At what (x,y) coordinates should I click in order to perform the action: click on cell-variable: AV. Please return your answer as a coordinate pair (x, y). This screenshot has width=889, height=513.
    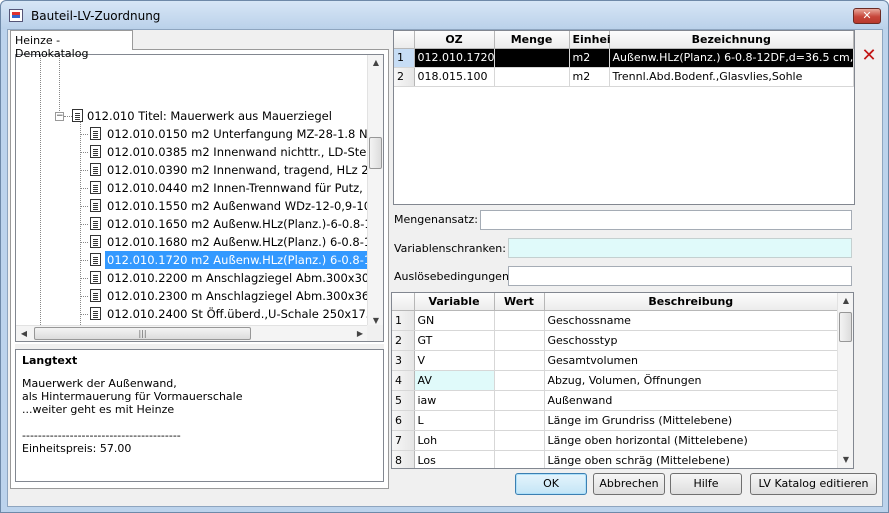
    Looking at the image, I should click on (454, 380).